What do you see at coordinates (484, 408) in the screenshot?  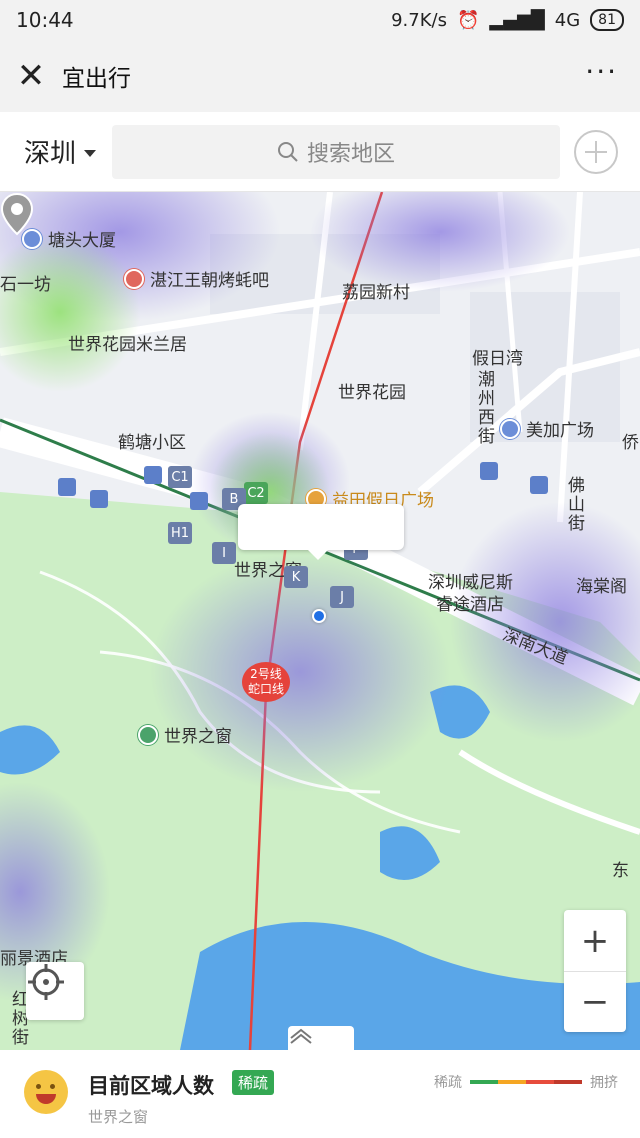 I see `street-chaozhou-west: 潮州西街` at bounding box center [484, 408].